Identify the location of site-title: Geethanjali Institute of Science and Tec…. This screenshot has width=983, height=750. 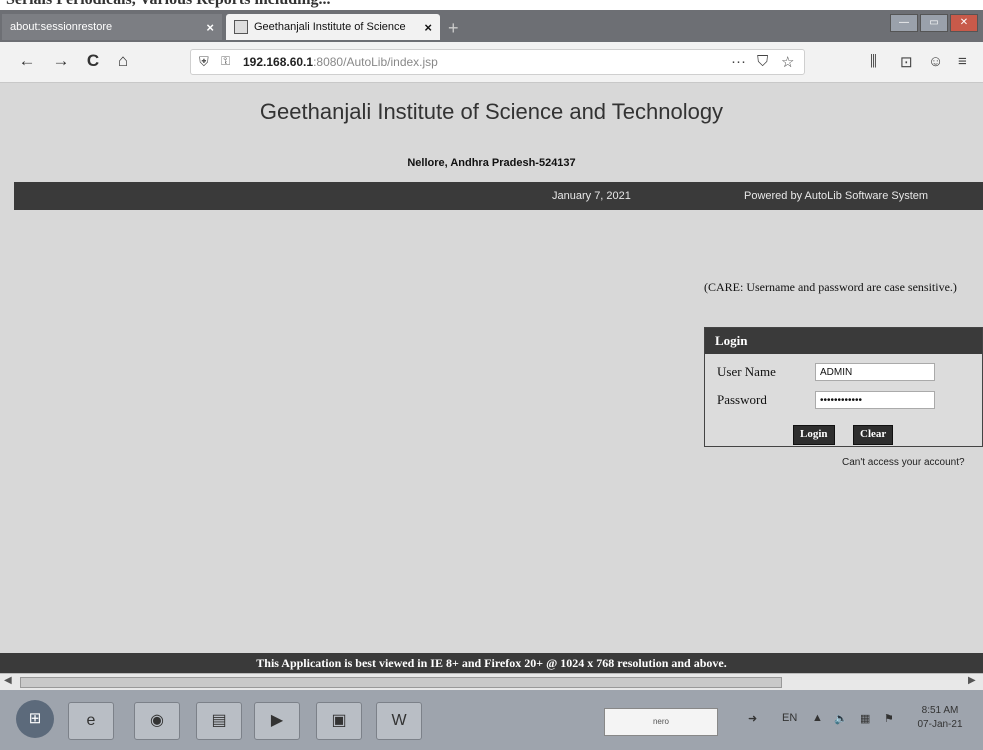
(491, 111).